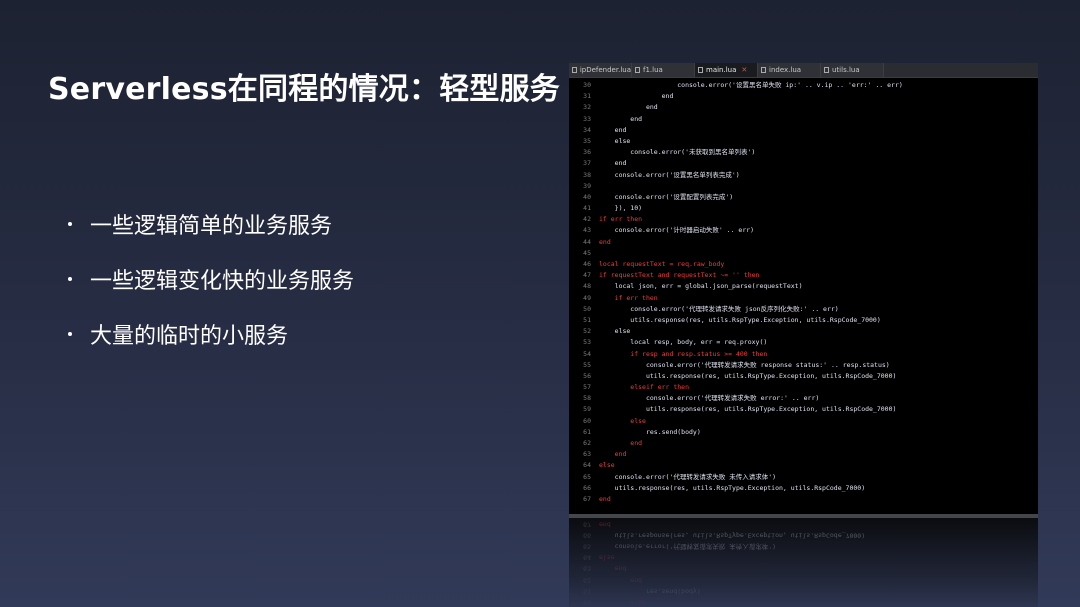 Image resolution: width=1080 pixels, height=607 pixels. Describe the element at coordinates (677, 152) in the screenshot. I see `code-text: console.error('未获取到黑名单列表')` at that location.